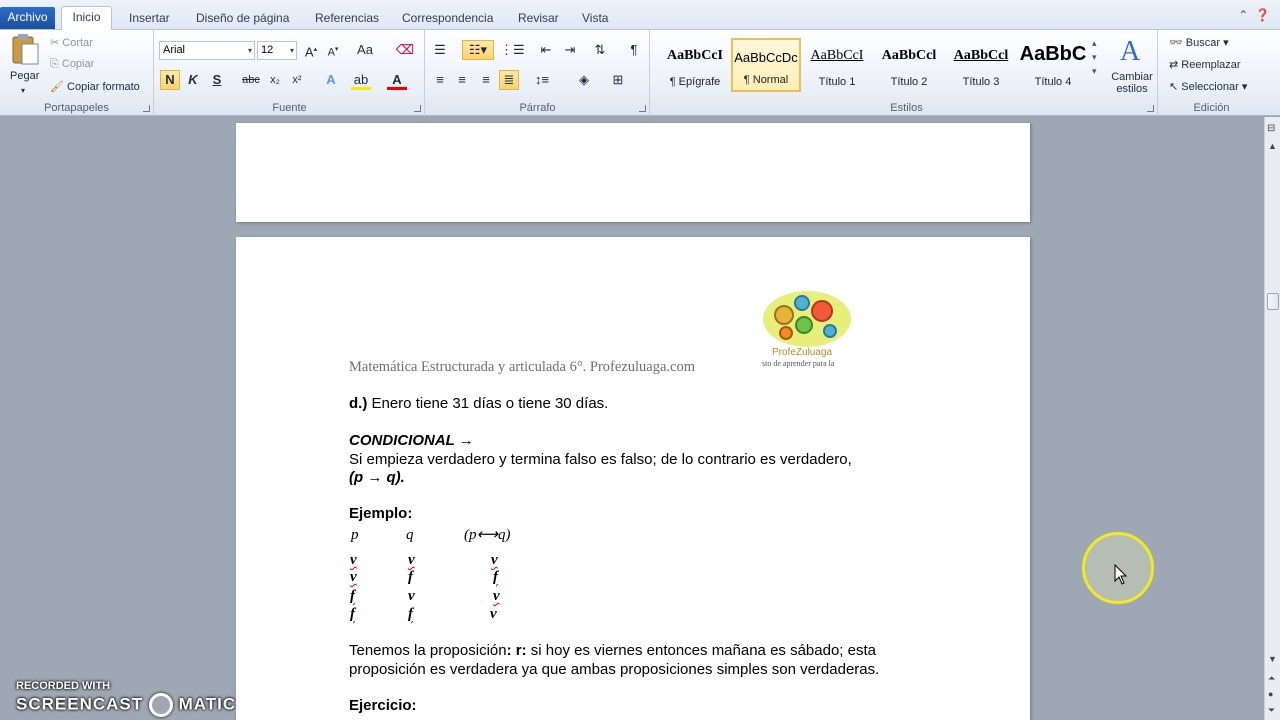  What do you see at coordinates (1150, 108) in the screenshot?
I see `styles-launcher-icon` at bounding box center [1150, 108].